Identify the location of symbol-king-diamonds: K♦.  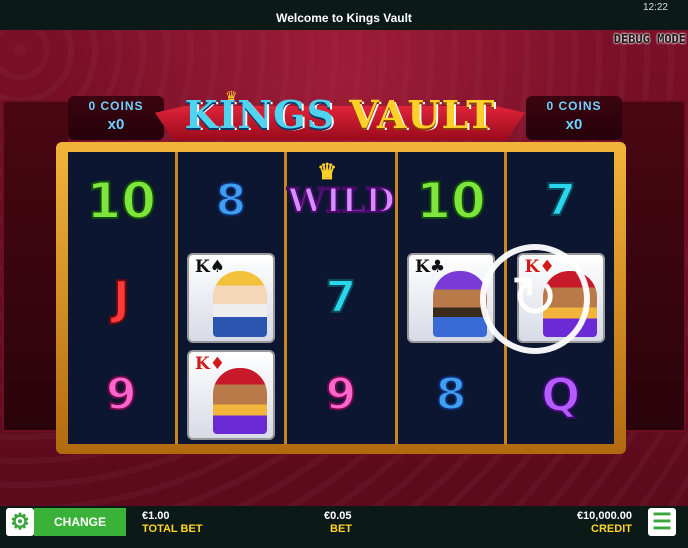
(231, 394).